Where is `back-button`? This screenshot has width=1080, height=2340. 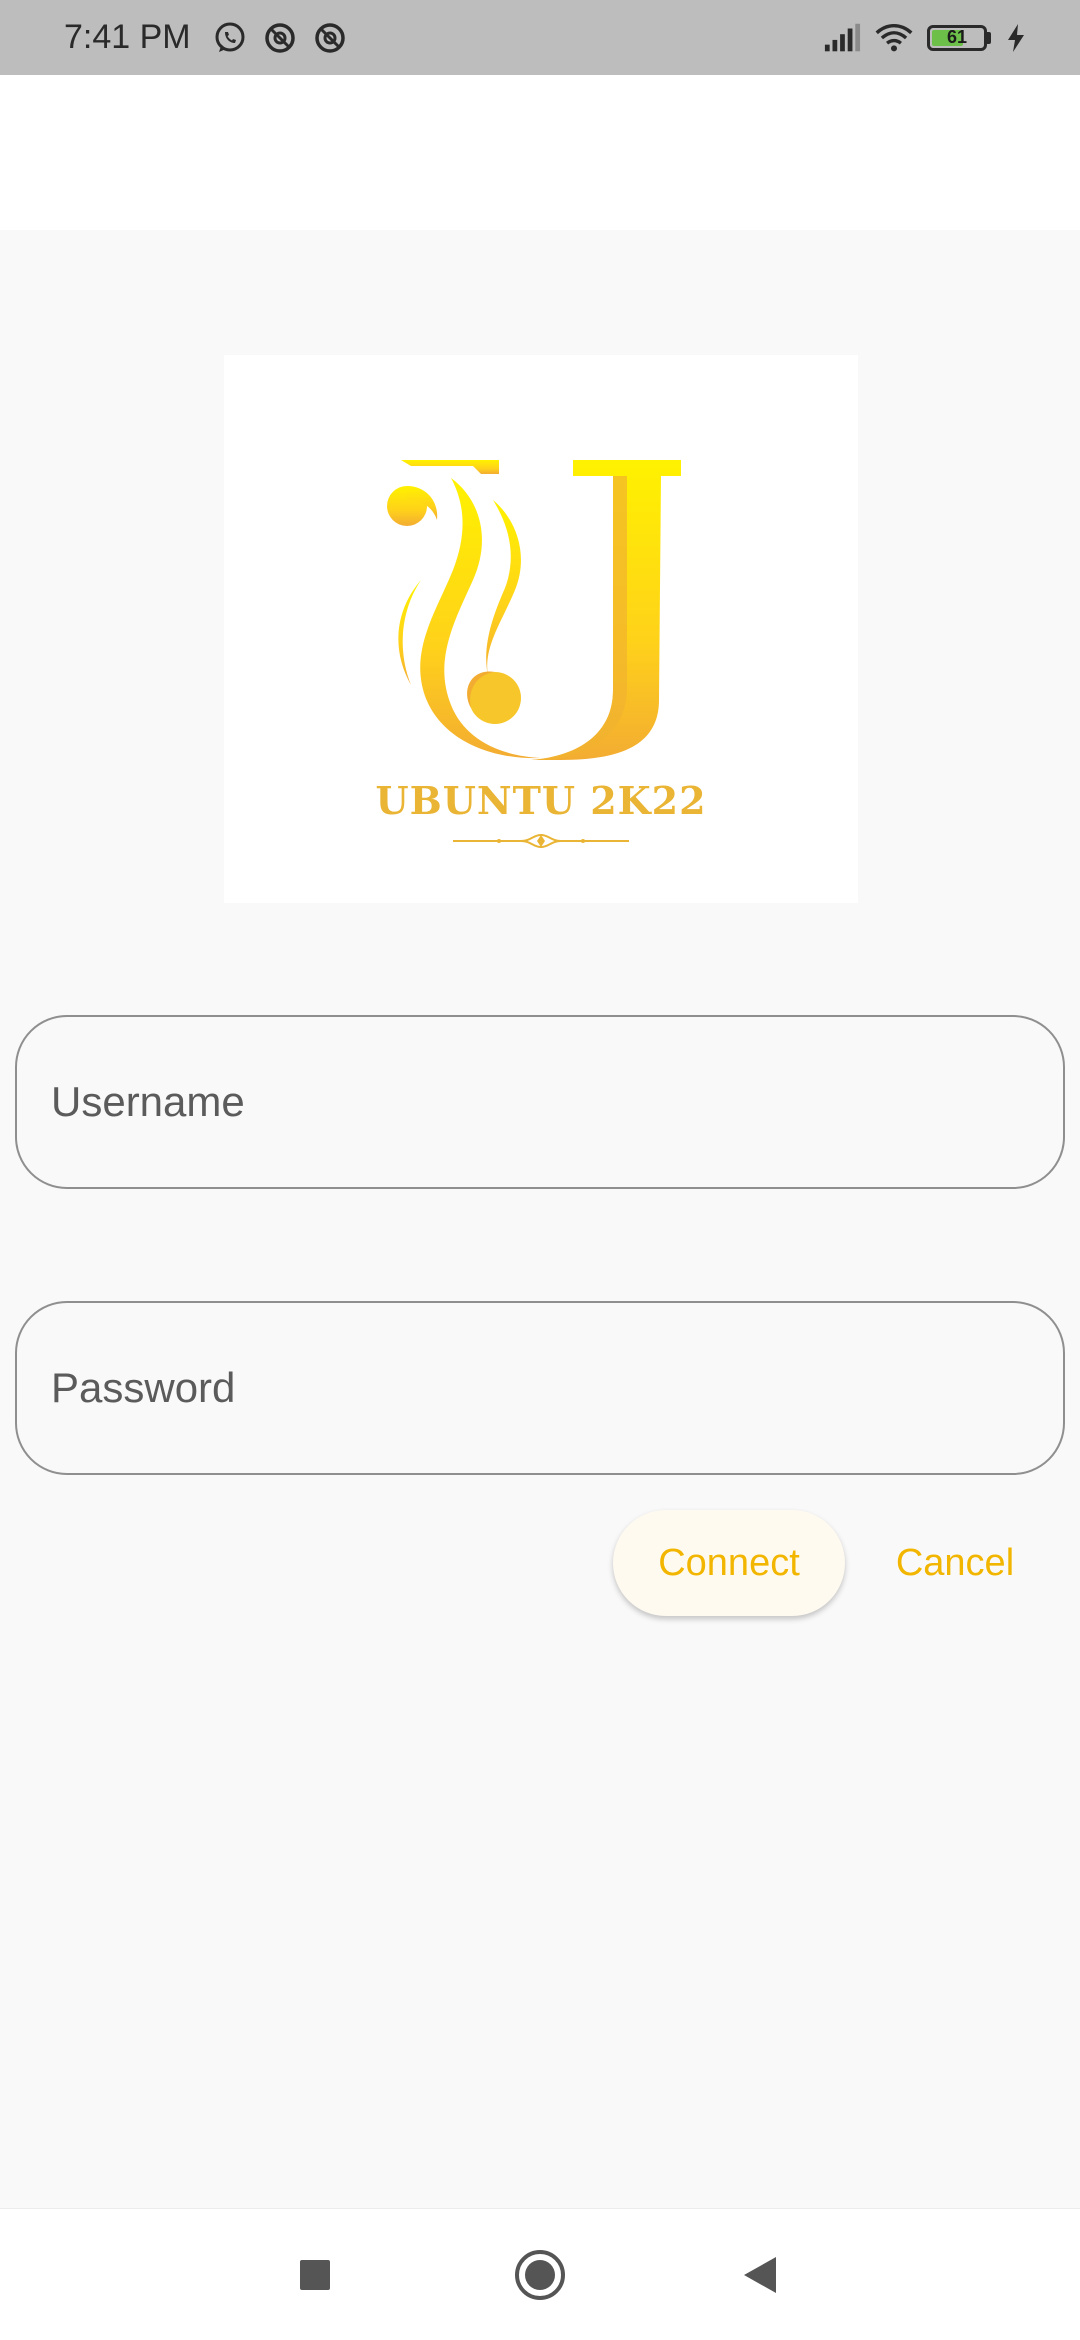
back-button is located at coordinates (760, 2274).